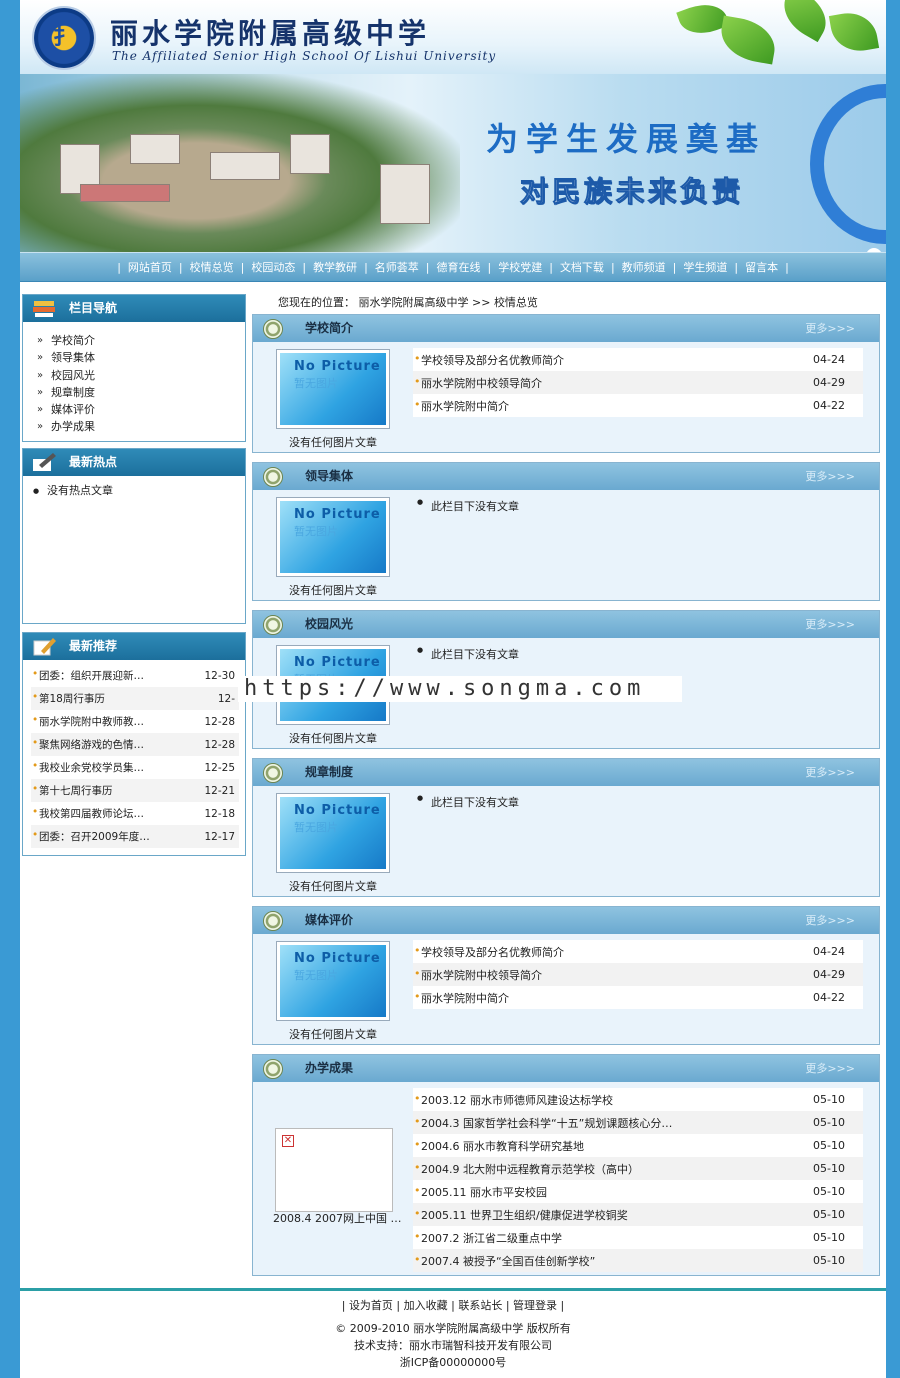 The height and width of the screenshot is (1378, 900). What do you see at coordinates (329, 1068) in the screenshot?
I see `section-title: 办学成果` at bounding box center [329, 1068].